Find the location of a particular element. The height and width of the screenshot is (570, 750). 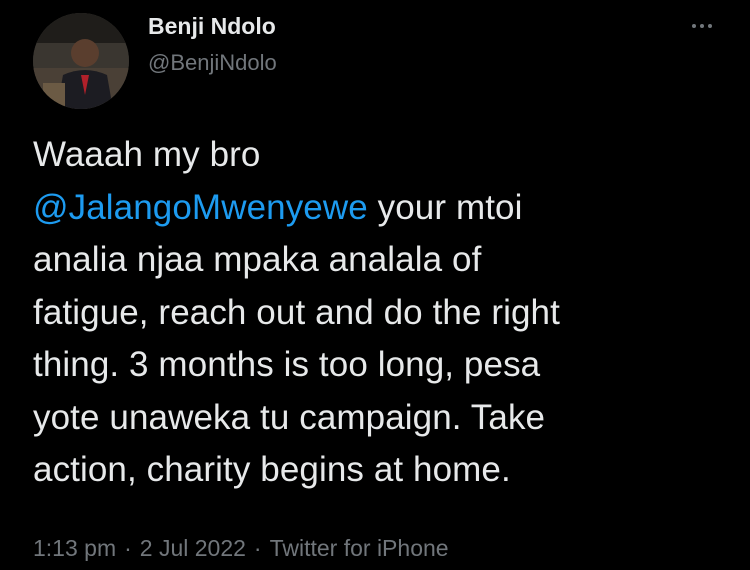

tweet-line: @JalangoMwenyewe your mtoi is located at coordinates (383, 208).